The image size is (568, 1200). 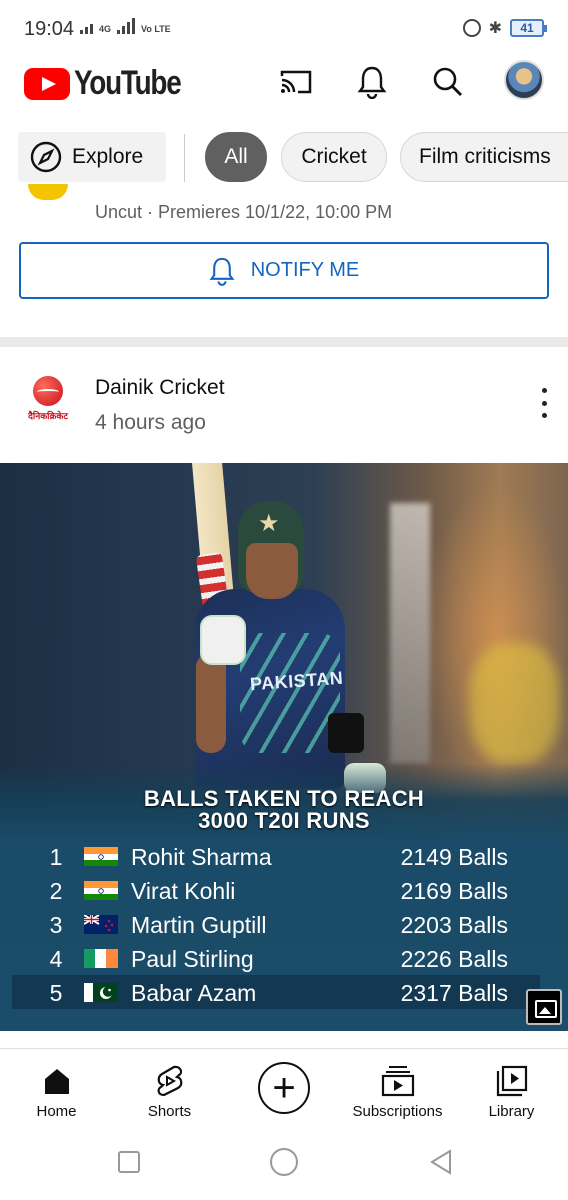 I want to click on stats-row: 2 Virat Kohli 2169 Balls, so click(x=276, y=890).